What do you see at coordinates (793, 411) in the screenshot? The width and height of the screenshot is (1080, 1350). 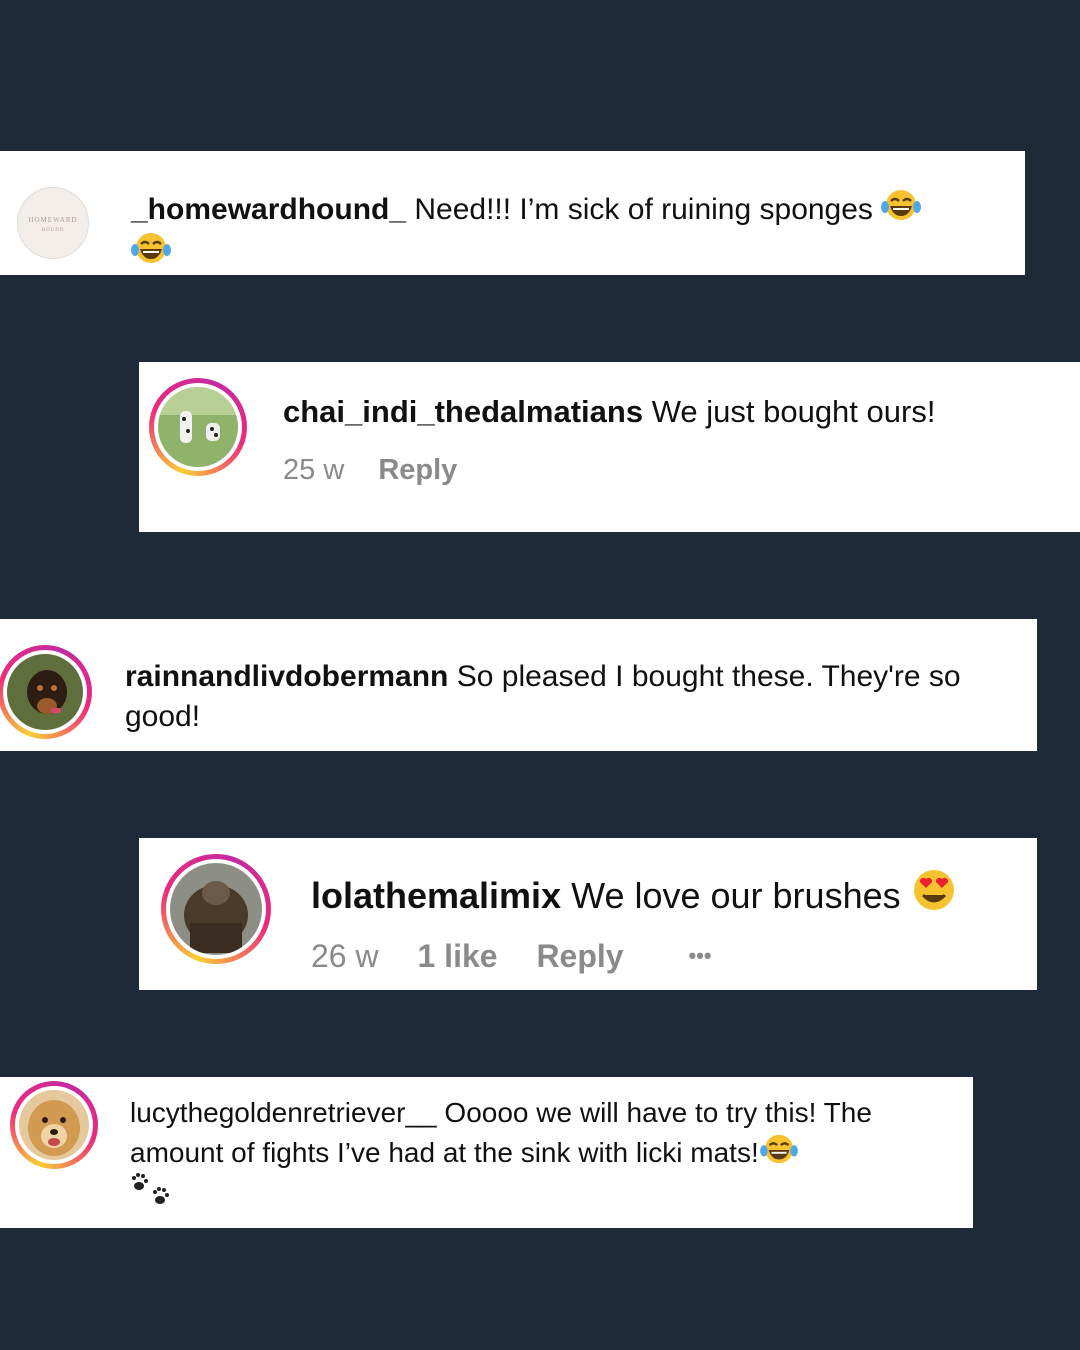 I see `comment-body: We just bought ours!` at bounding box center [793, 411].